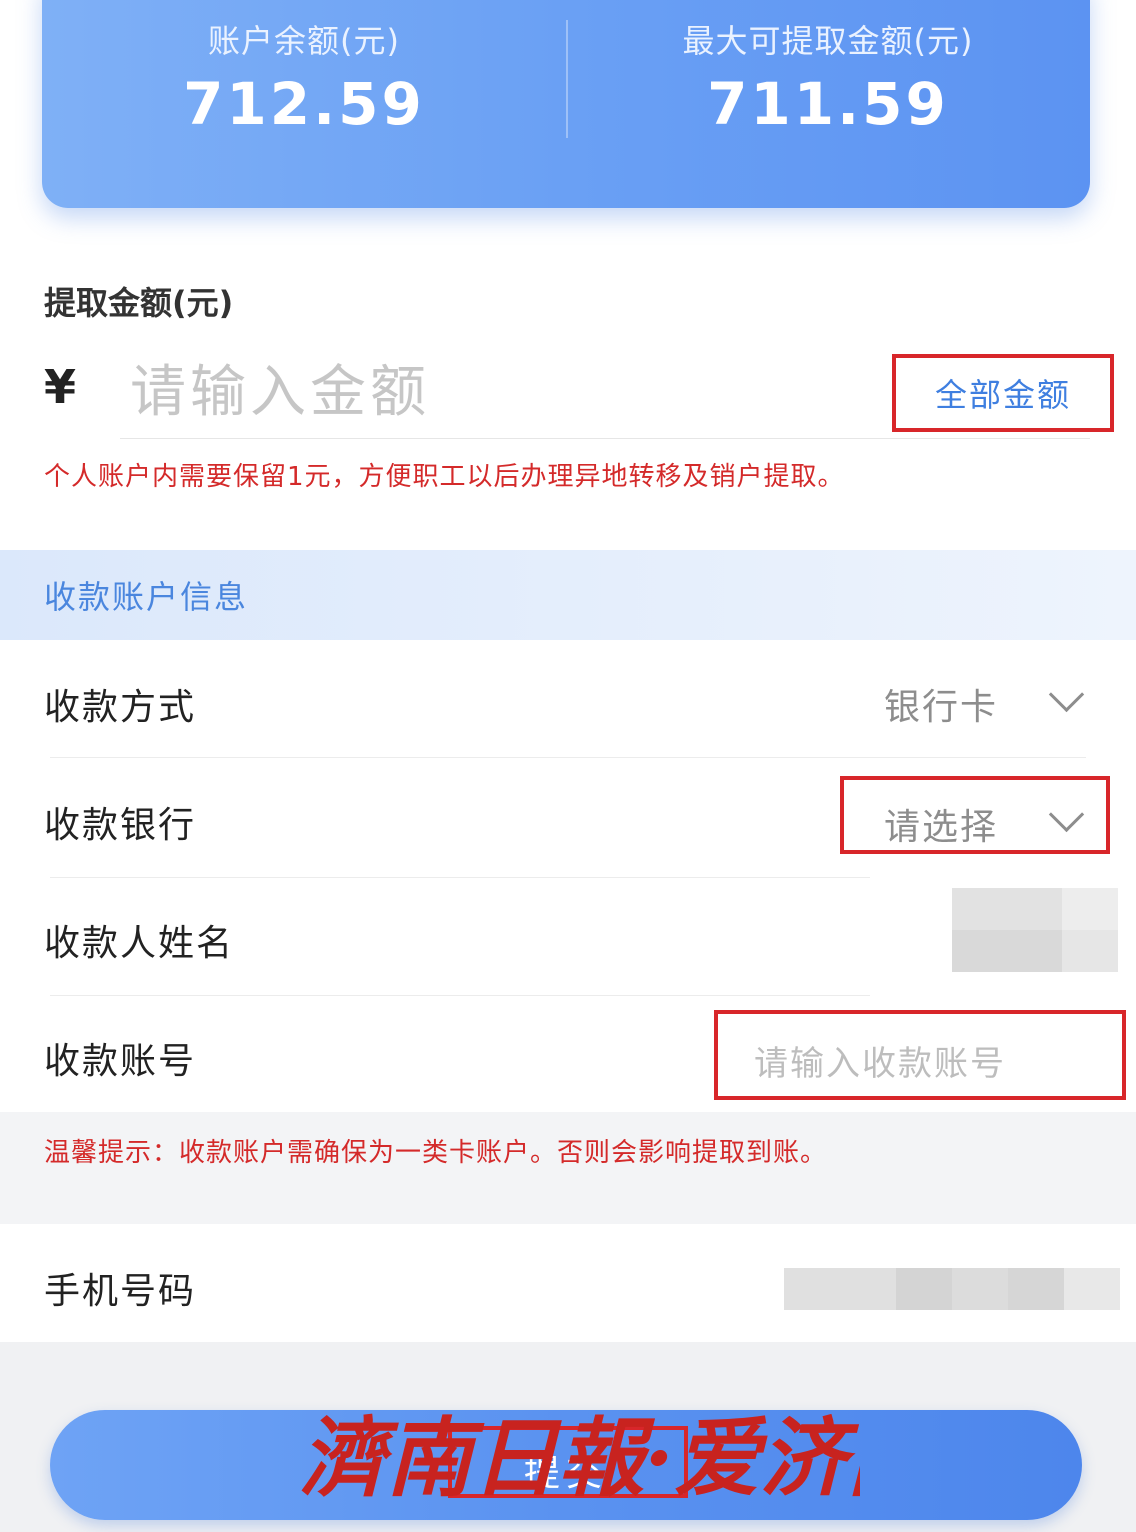 The height and width of the screenshot is (1532, 1136). What do you see at coordinates (1035, 909) in the screenshot?
I see `payee-name-value` at bounding box center [1035, 909].